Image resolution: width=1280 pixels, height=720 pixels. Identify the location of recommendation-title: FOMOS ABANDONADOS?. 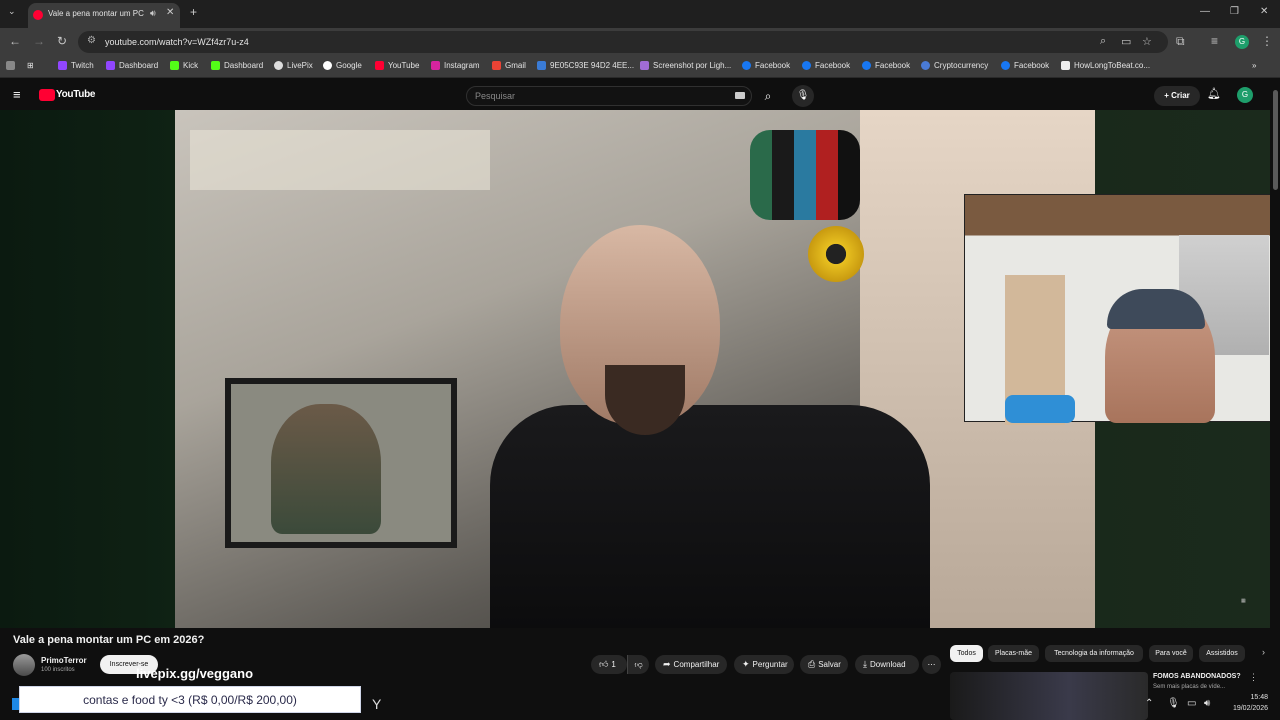
(1197, 676).